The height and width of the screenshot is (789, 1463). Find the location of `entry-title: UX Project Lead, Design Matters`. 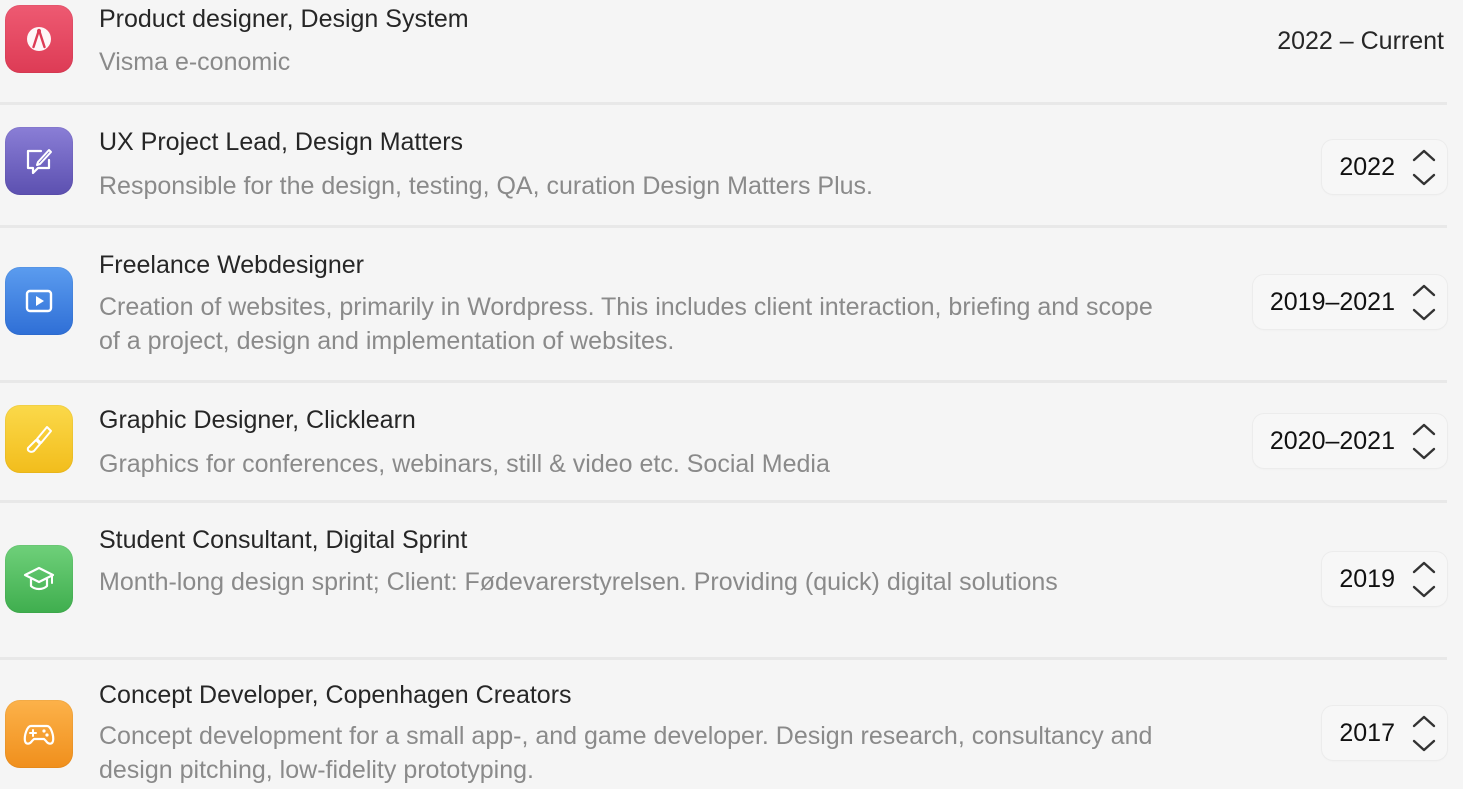

entry-title: UX Project Lead, Design Matters is located at coordinates (281, 142).